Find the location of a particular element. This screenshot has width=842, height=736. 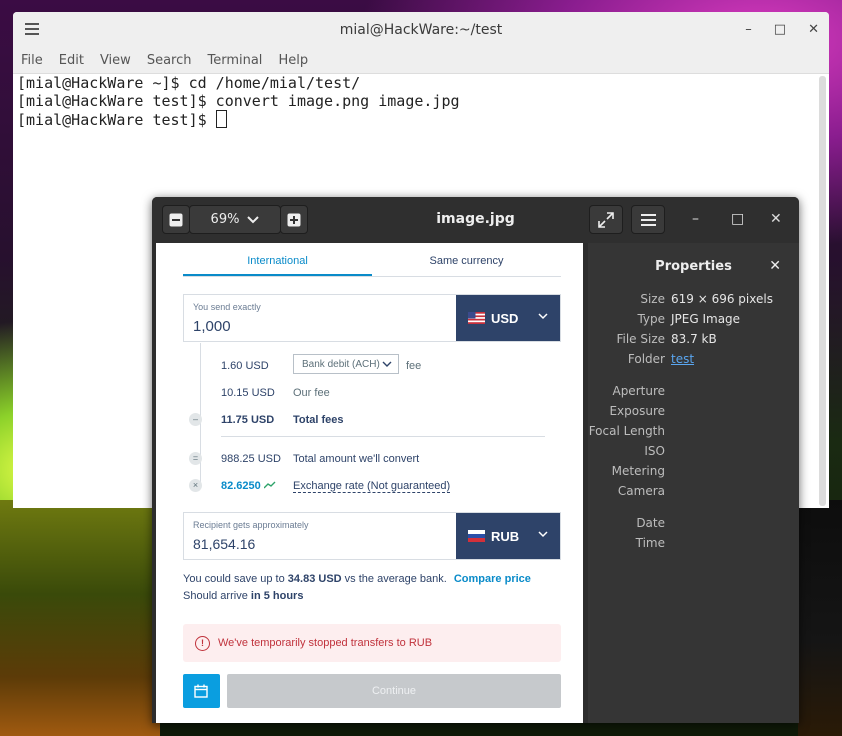

properties-title: Properties is located at coordinates (693, 266).